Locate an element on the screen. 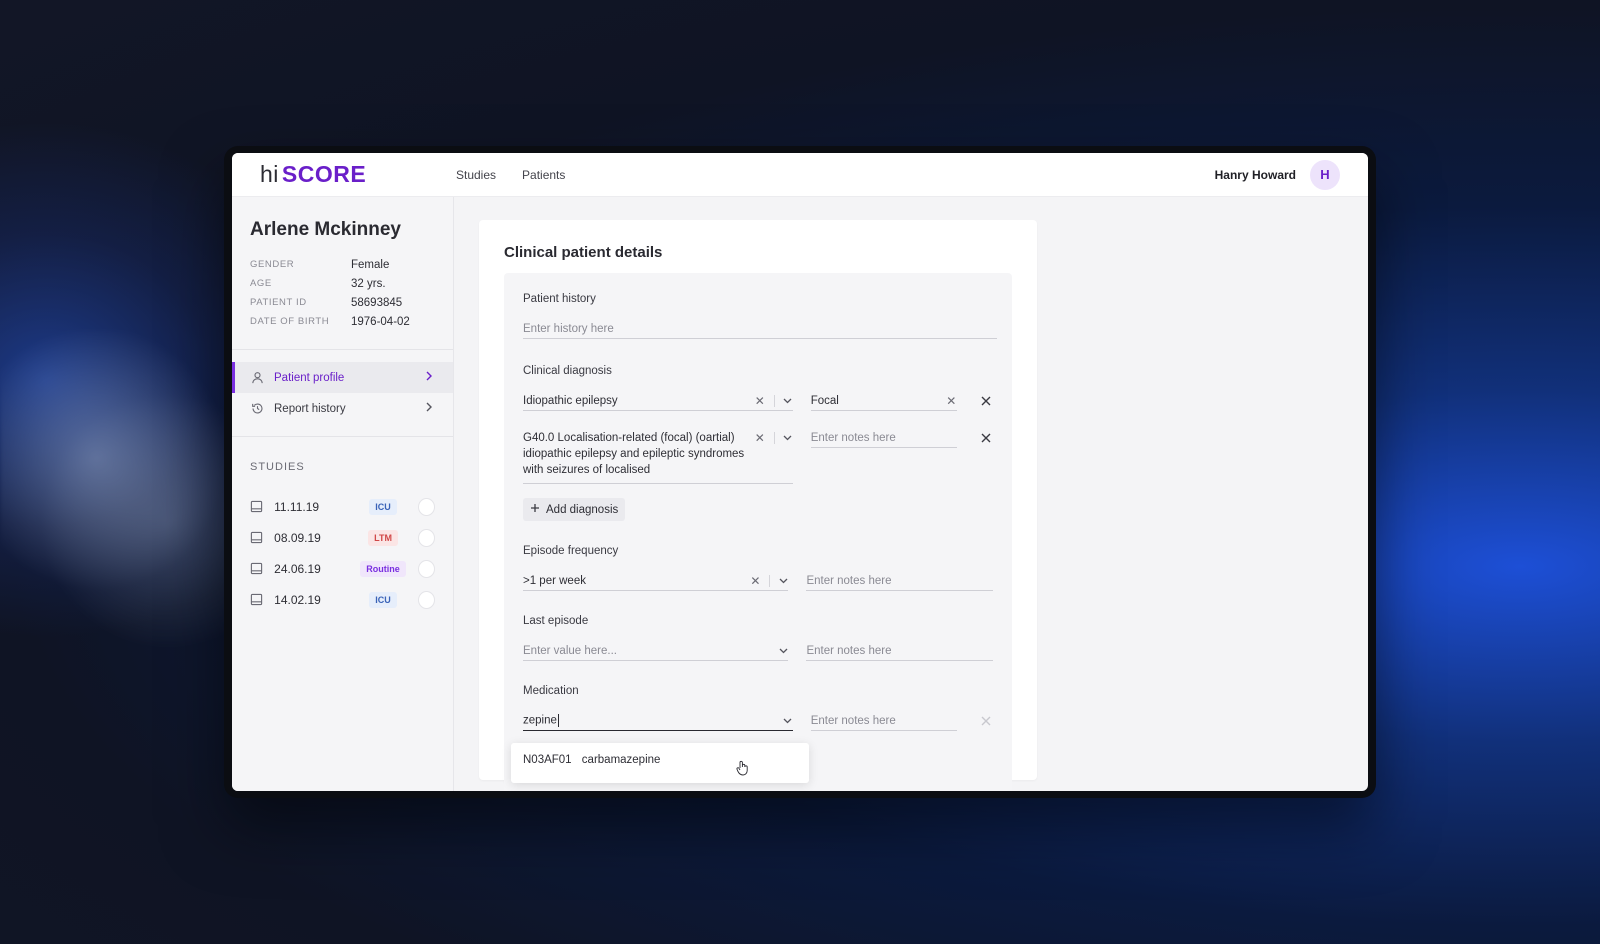 The height and width of the screenshot is (944, 1600). add-diagnosis-button: Add diagnosis is located at coordinates (574, 509).